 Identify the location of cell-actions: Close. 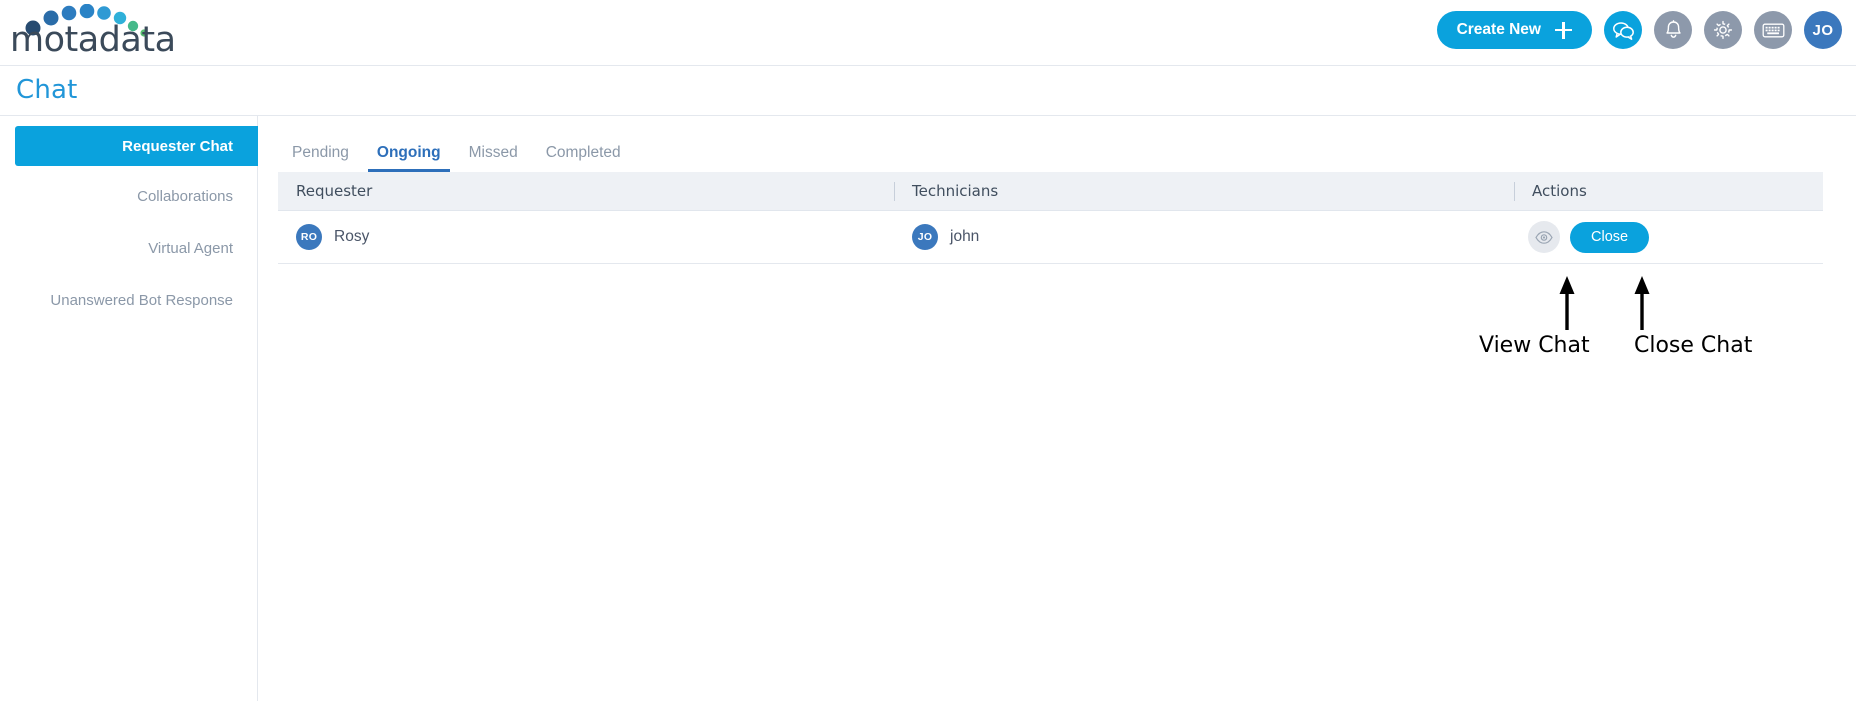
(1668, 237).